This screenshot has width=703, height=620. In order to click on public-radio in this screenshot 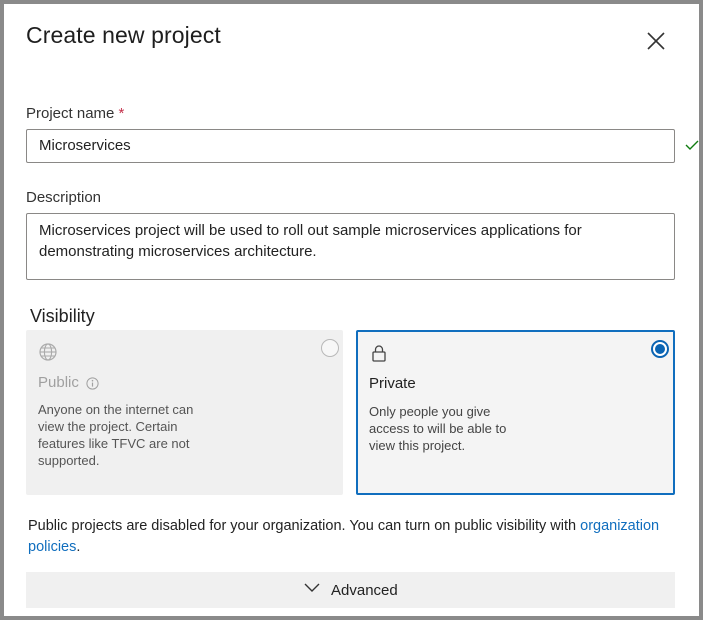, I will do `click(330, 348)`.